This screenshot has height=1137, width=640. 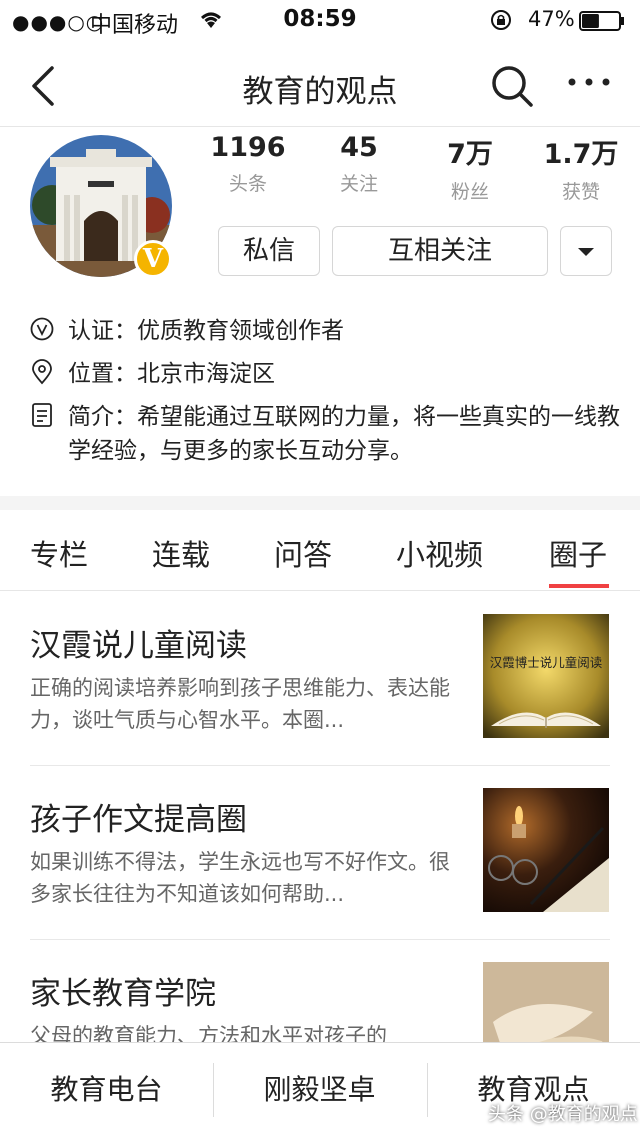 What do you see at coordinates (42, 415) in the screenshot?
I see `document-icon` at bounding box center [42, 415].